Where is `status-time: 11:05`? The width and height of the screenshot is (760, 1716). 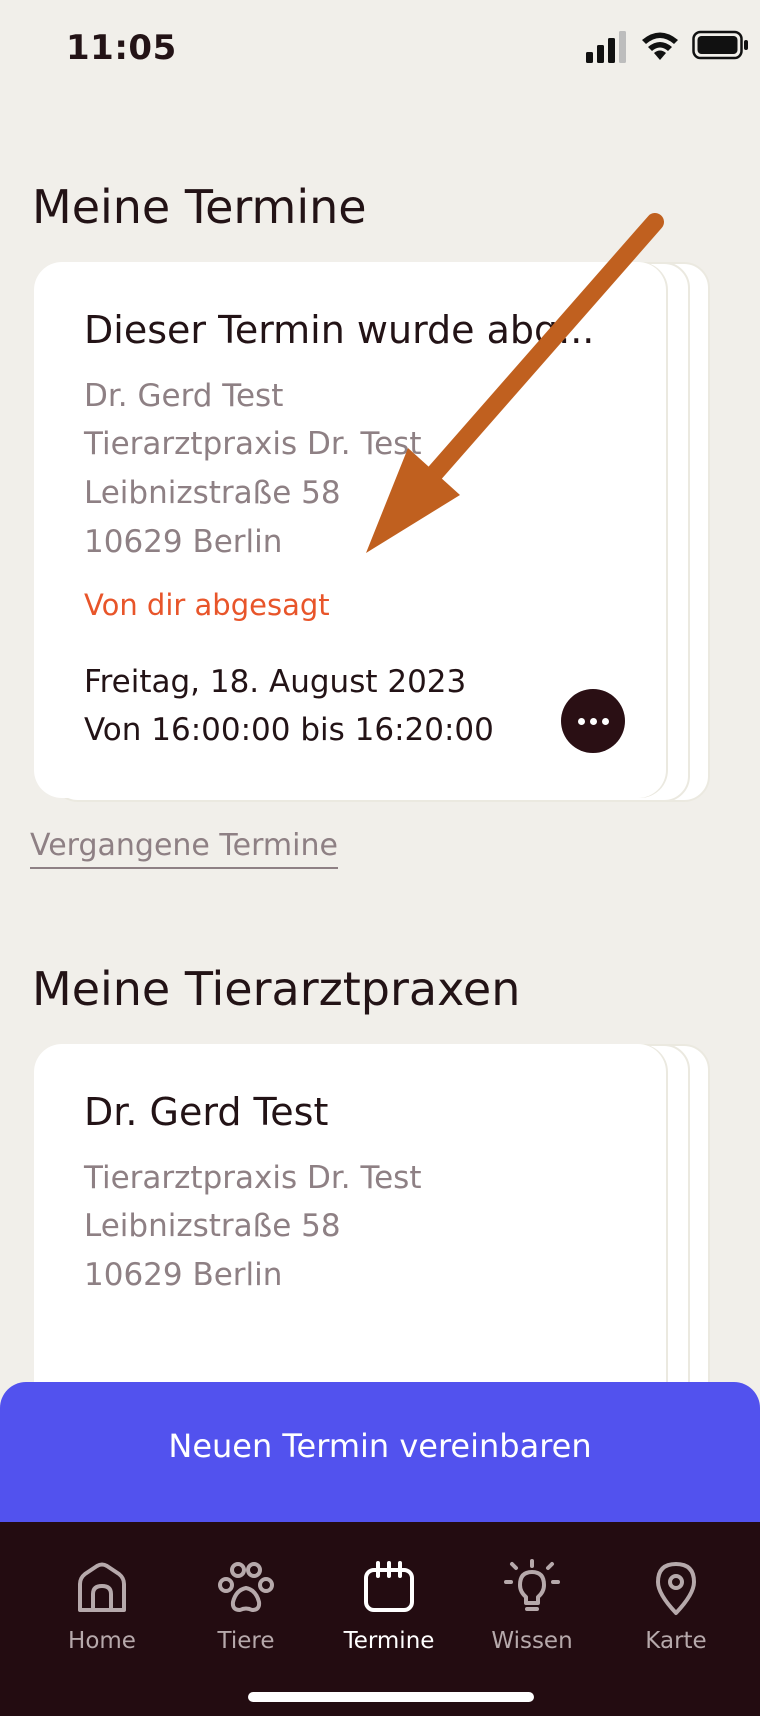
status-time: 11:05 is located at coordinates (121, 48).